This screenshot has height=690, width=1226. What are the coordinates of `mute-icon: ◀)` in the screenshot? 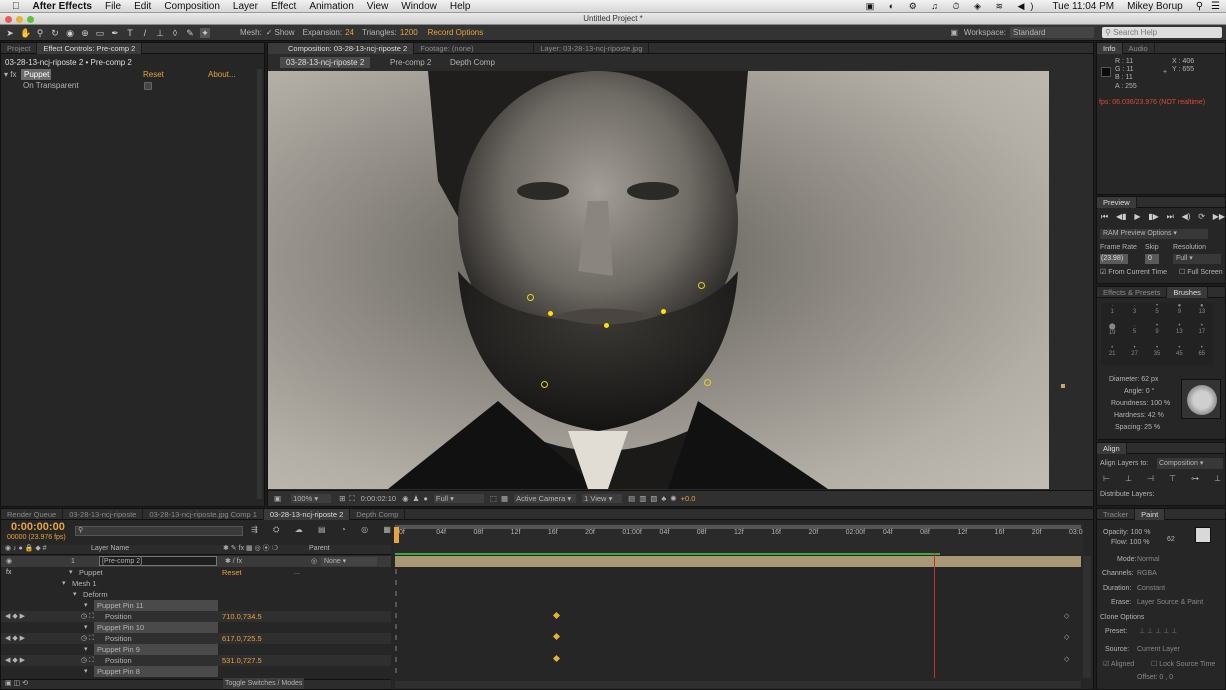 It's located at (1186, 217).